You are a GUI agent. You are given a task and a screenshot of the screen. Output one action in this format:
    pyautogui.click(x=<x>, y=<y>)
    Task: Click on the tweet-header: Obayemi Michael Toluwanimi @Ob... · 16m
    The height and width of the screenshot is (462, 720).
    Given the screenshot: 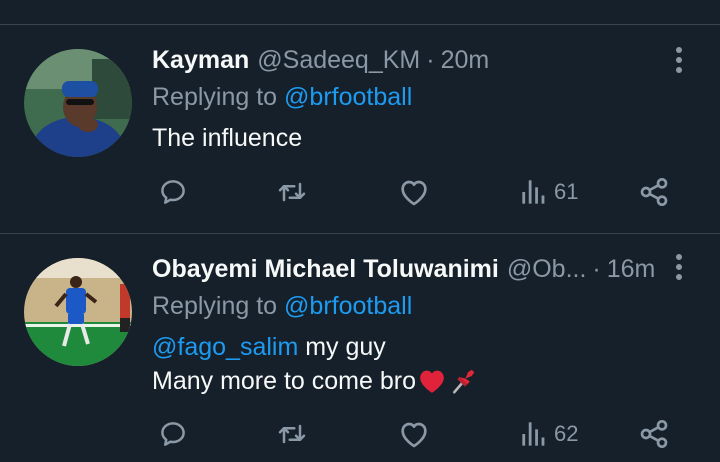 What is the action you would take?
    pyautogui.click(x=403, y=269)
    